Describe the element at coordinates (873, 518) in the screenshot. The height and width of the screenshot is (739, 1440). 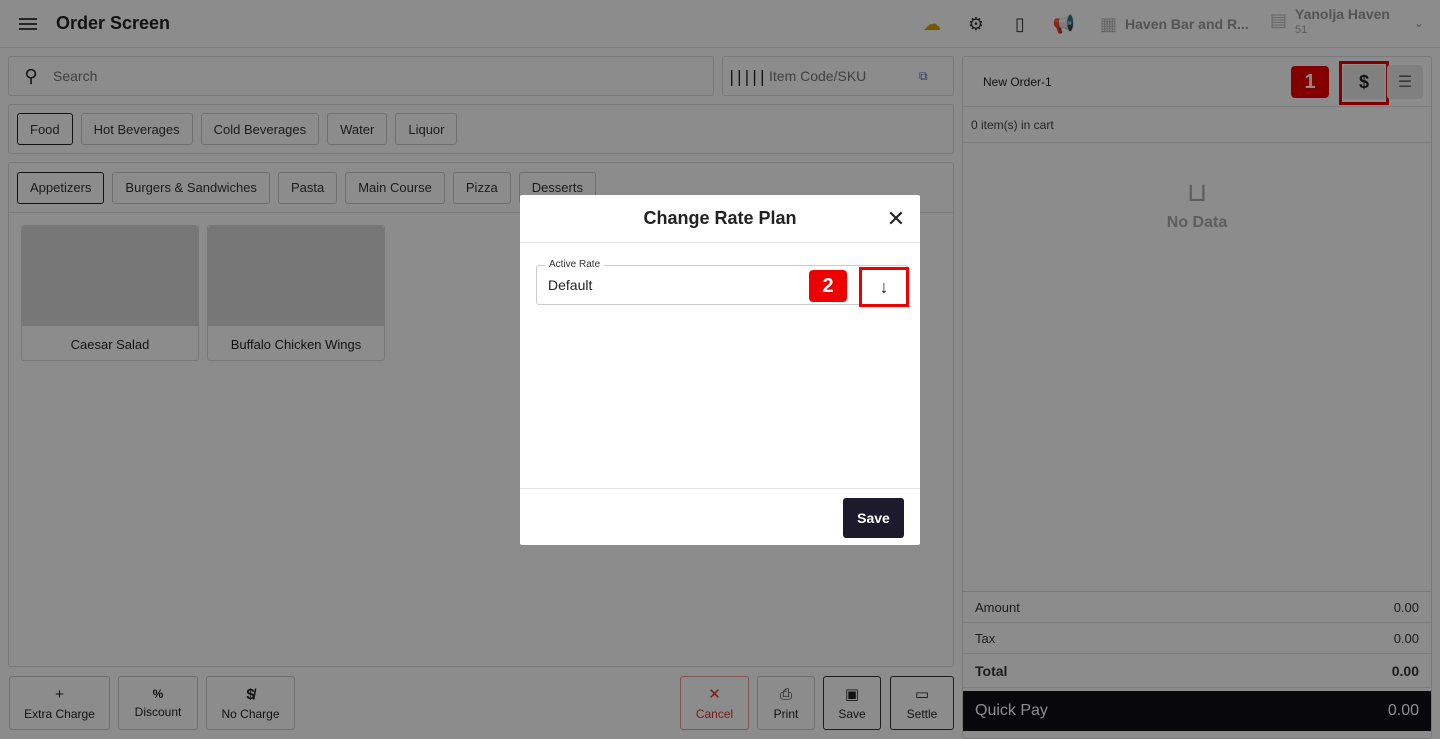
I see `save-button: Save` at that location.